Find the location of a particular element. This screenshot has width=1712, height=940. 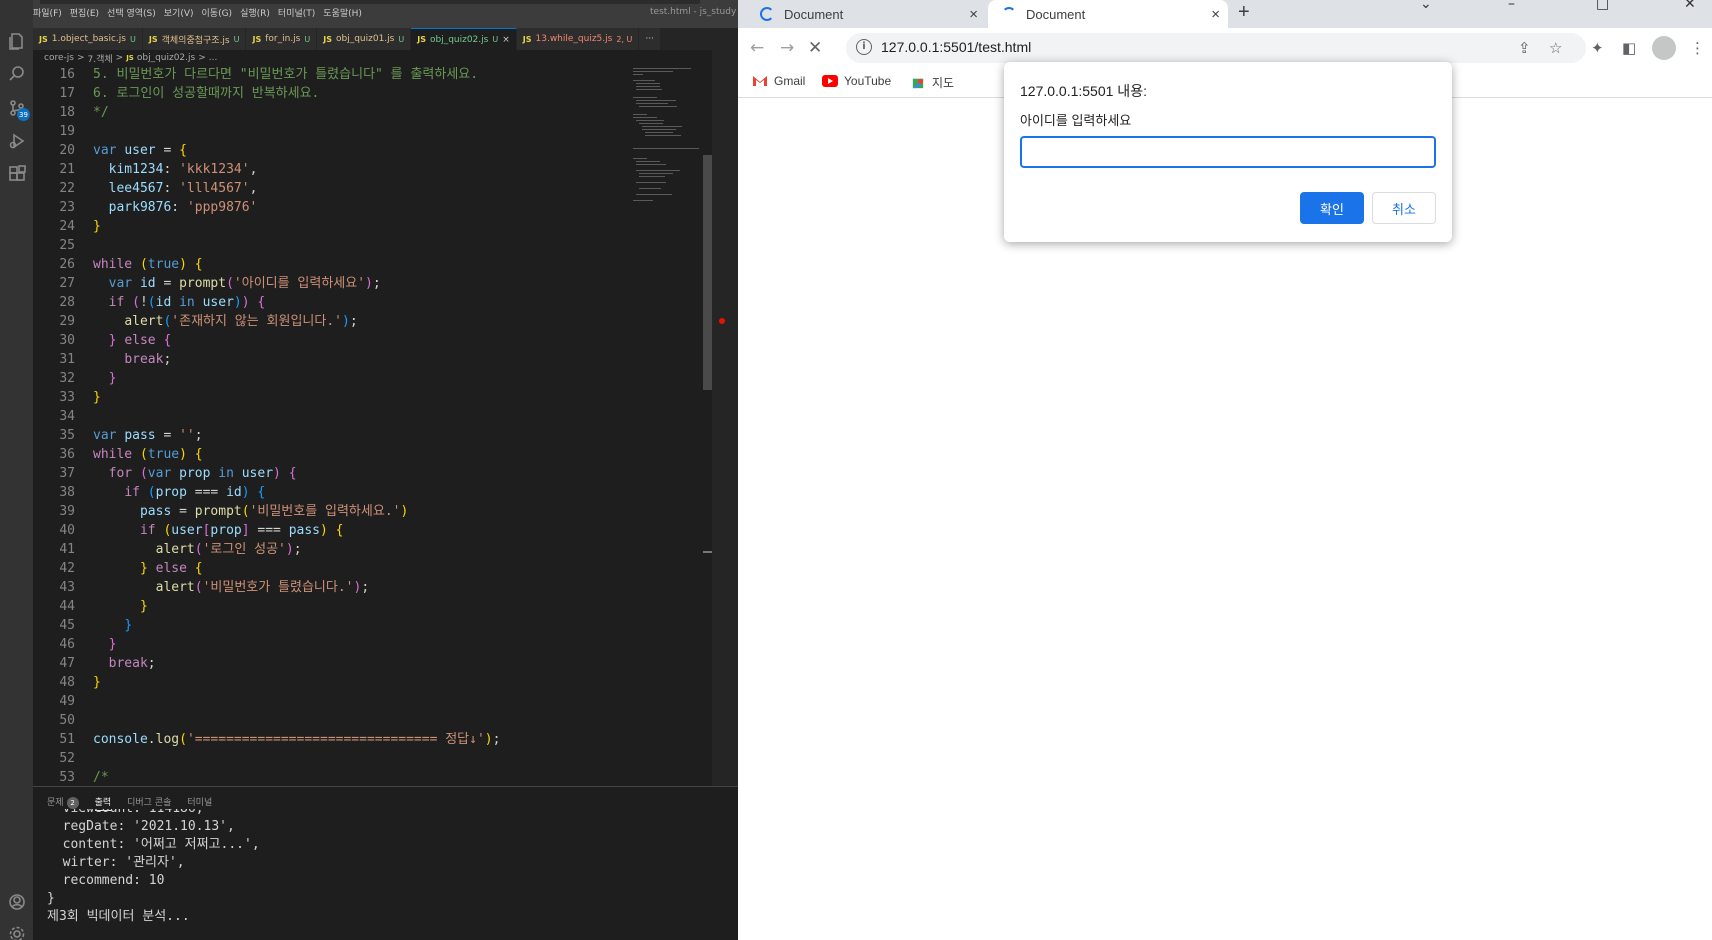

code-line: 50 is located at coordinates (67, 720).